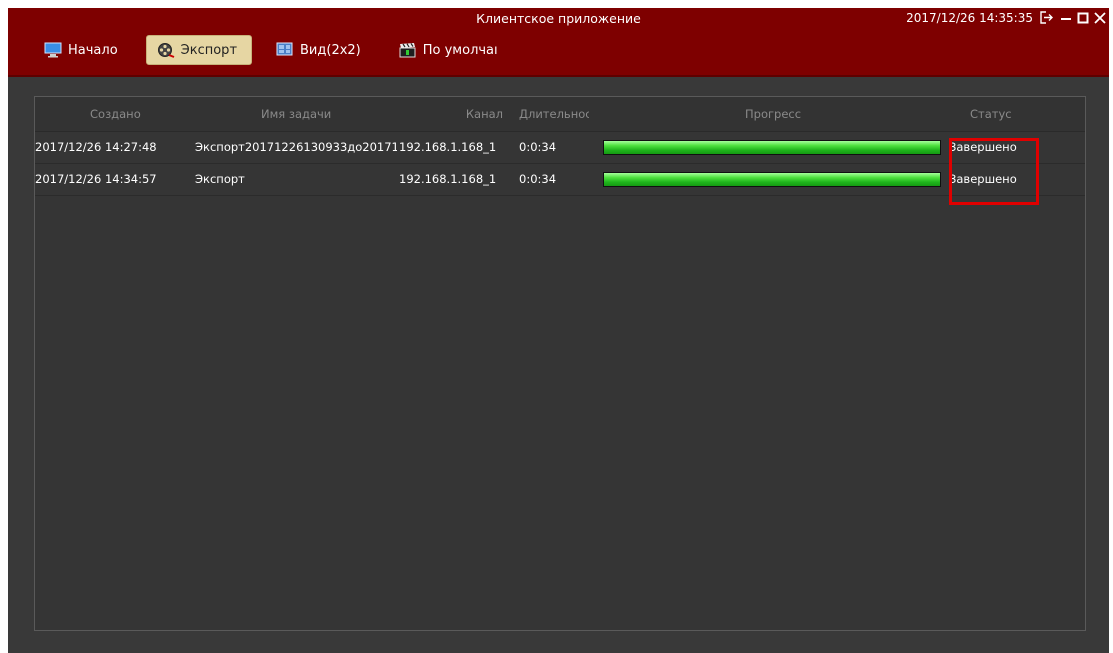 This screenshot has width=1113, height=653. Describe the element at coordinates (1046, 17) in the screenshot. I see `logout-icon` at that location.